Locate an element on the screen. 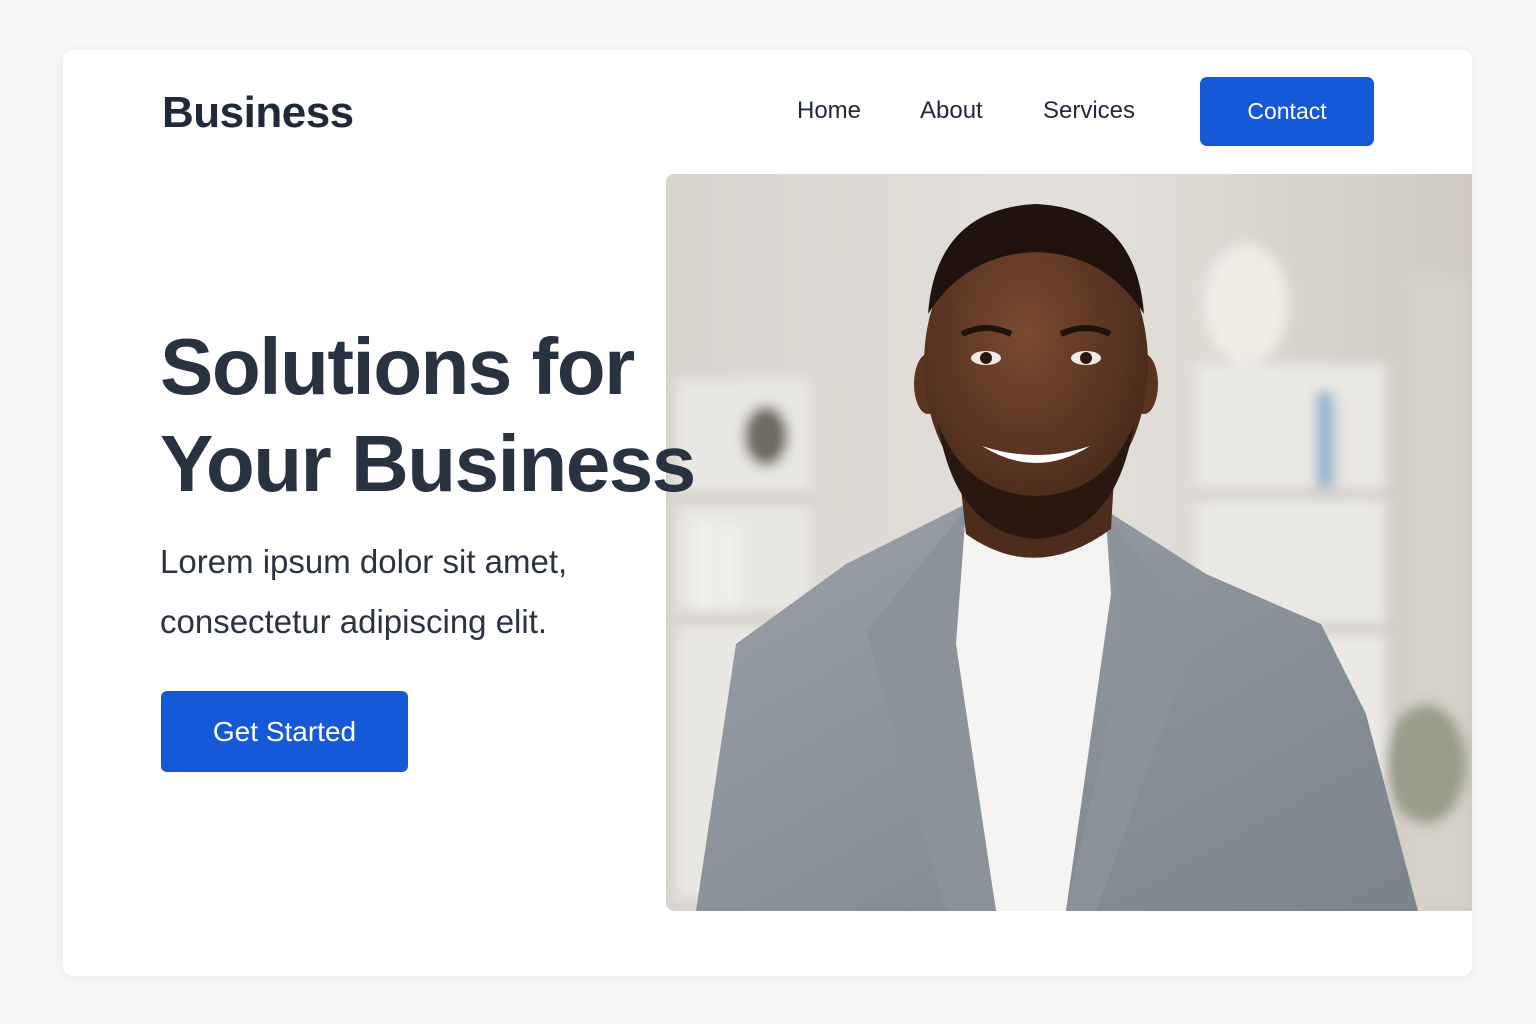  nav-link-home: Home is located at coordinates (829, 111).